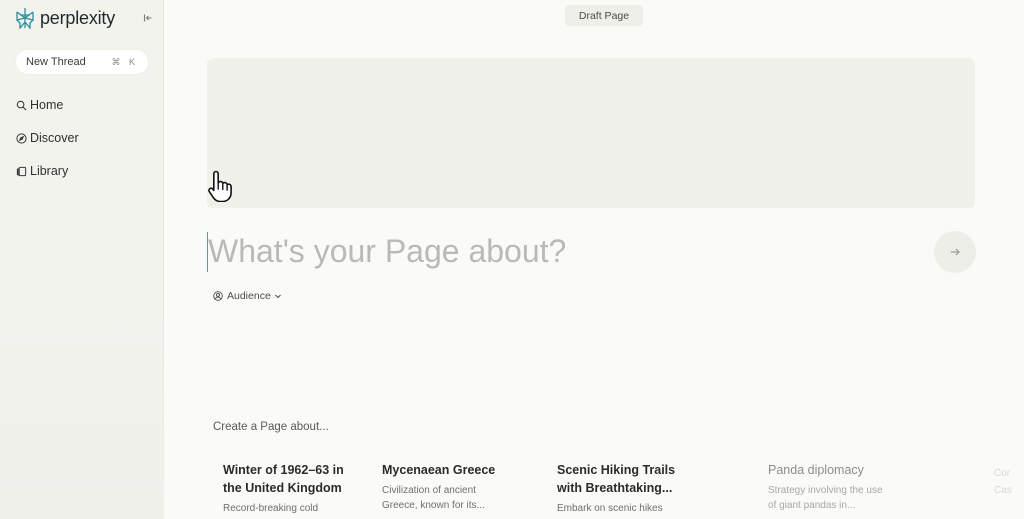 The width and height of the screenshot is (1024, 519). I want to click on card-description: Record-breaking cold, so click(271, 508).